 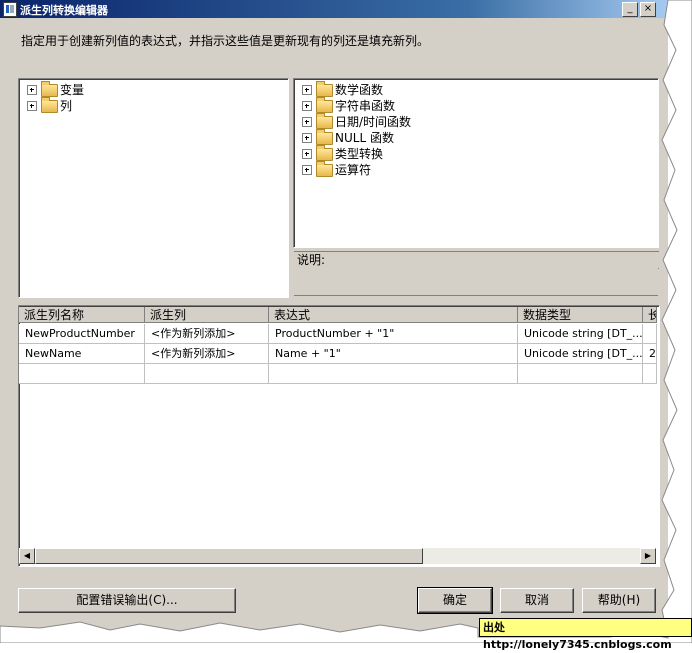 What do you see at coordinates (66, 106) in the screenshot?
I see `tree-node-label: 列` at bounding box center [66, 106].